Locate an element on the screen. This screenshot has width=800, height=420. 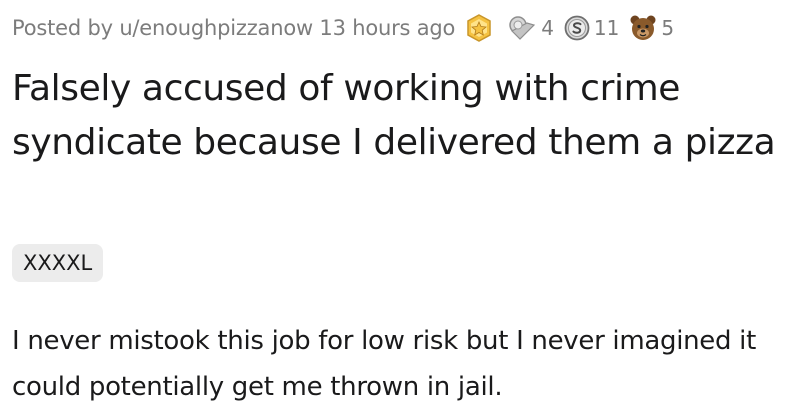
posted-by-prefix: Posted by is located at coordinates (62, 28).